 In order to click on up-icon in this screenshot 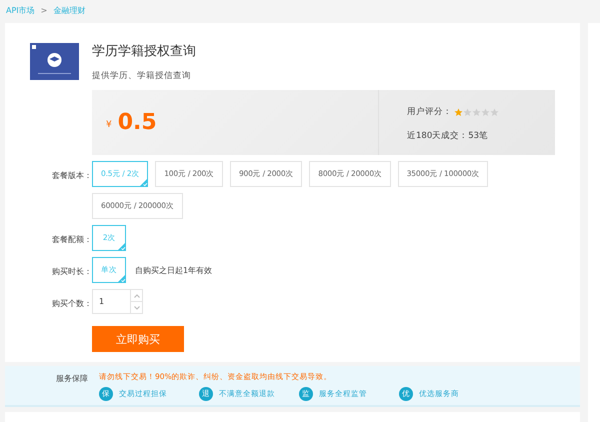, I will do `click(137, 296)`.